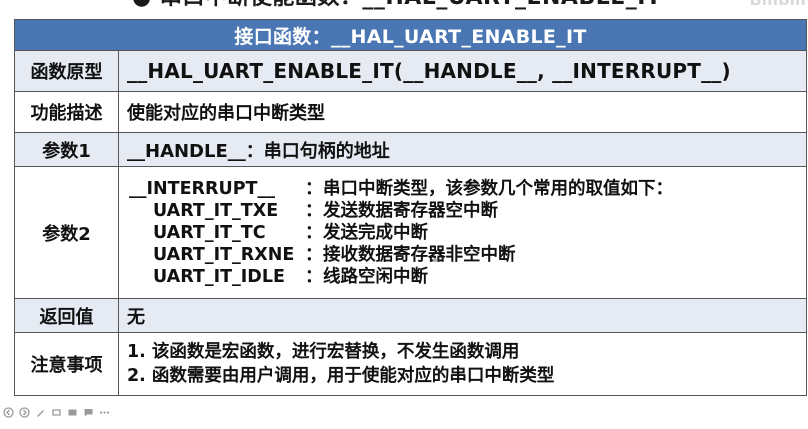  What do you see at coordinates (66, 232) in the screenshot?
I see `row-label-param2: 参数2` at bounding box center [66, 232].